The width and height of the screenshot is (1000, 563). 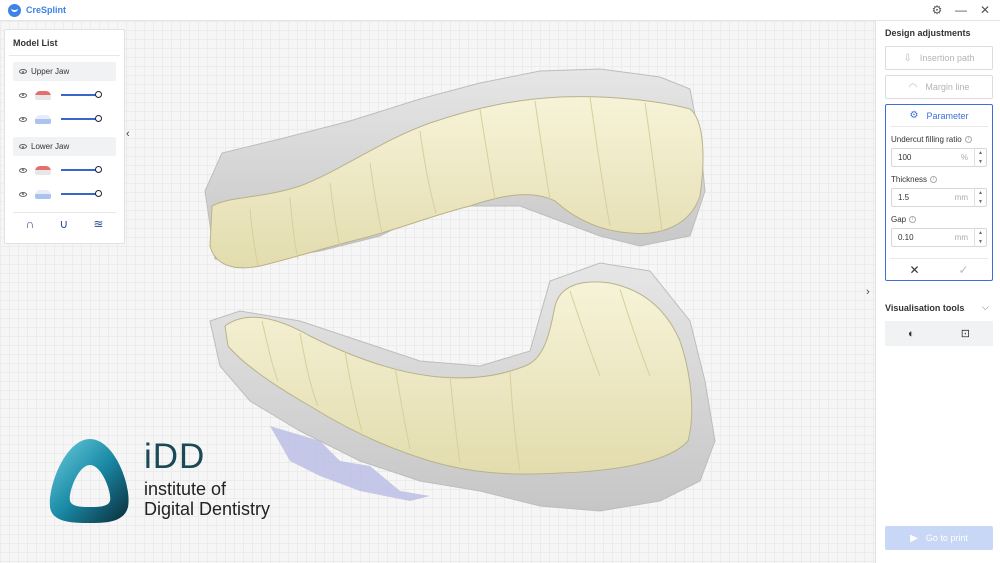 I want to click on section-view-icon: ⊡, so click(x=965, y=333).